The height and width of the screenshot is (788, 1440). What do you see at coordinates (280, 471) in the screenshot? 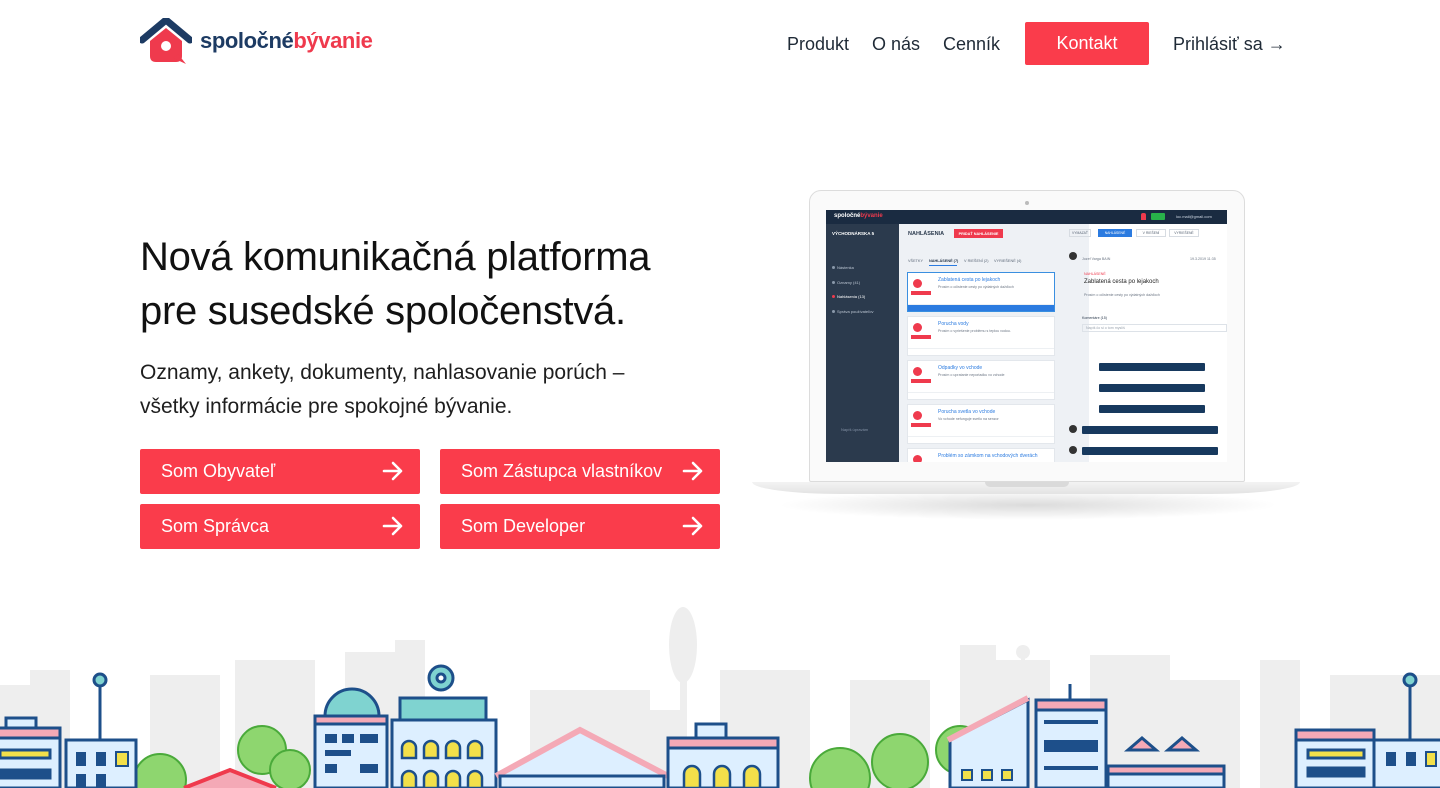
I see `resident-button: Som Obyvateľ` at bounding box center [280, 471].